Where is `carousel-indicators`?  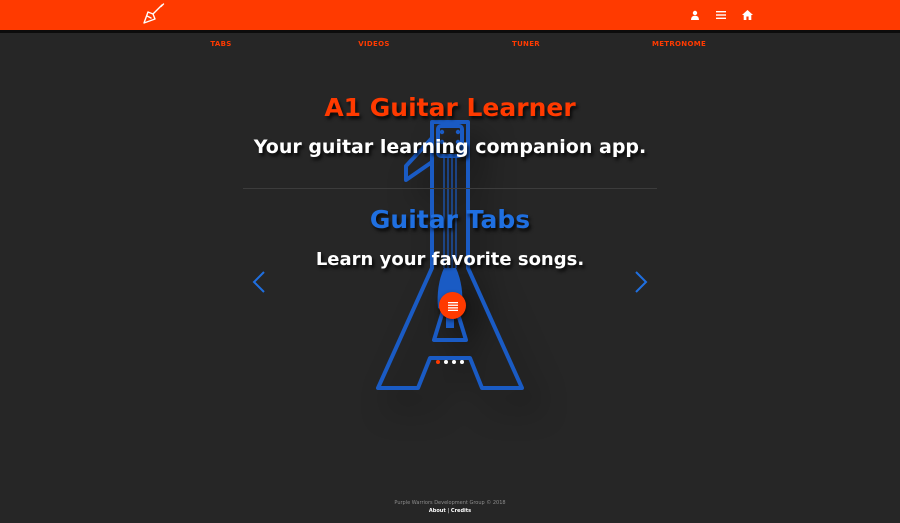
carousel-indicators is located at coordinates (450, 363).